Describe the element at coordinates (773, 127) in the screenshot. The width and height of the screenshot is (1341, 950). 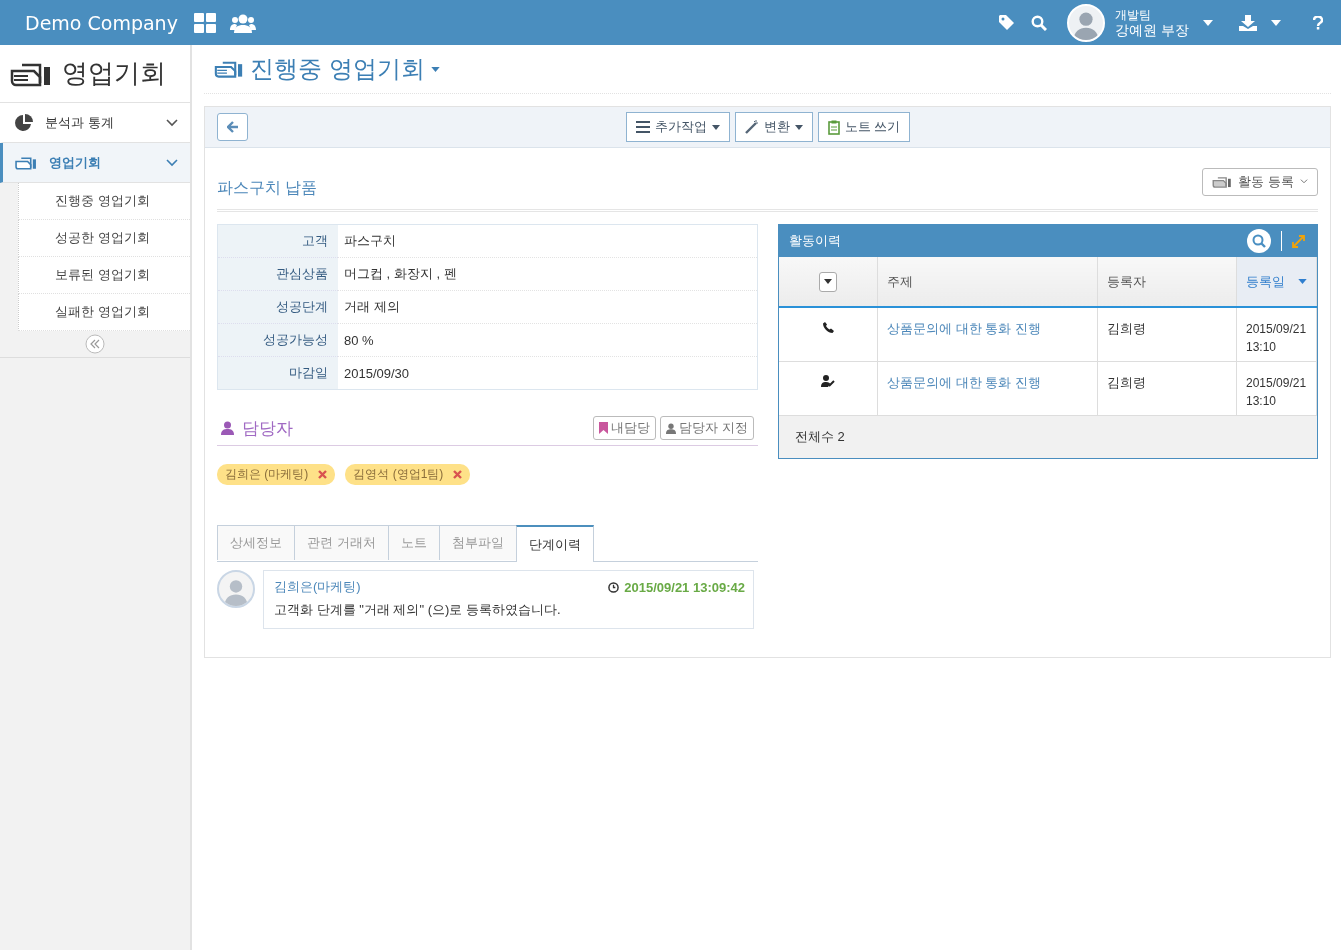
I see `toolbar-button: 변환` at that location.